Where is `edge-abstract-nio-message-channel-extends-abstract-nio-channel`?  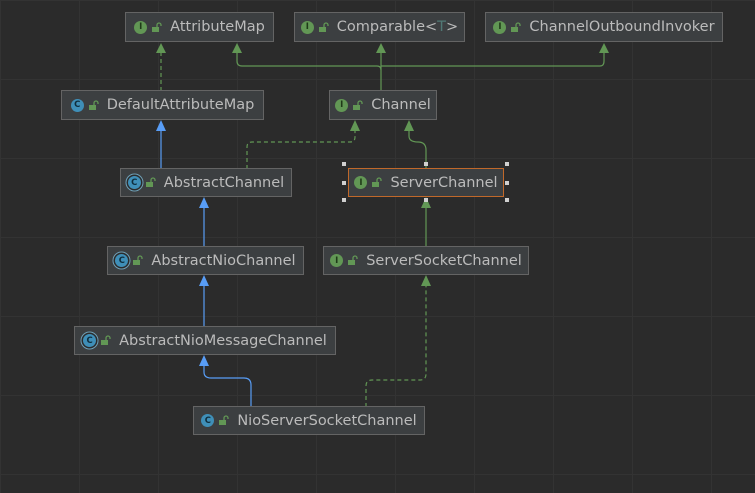
edge-abstract-nio-message-channel-extends-abstract-nio-channel is located at coordinates (204, 301).